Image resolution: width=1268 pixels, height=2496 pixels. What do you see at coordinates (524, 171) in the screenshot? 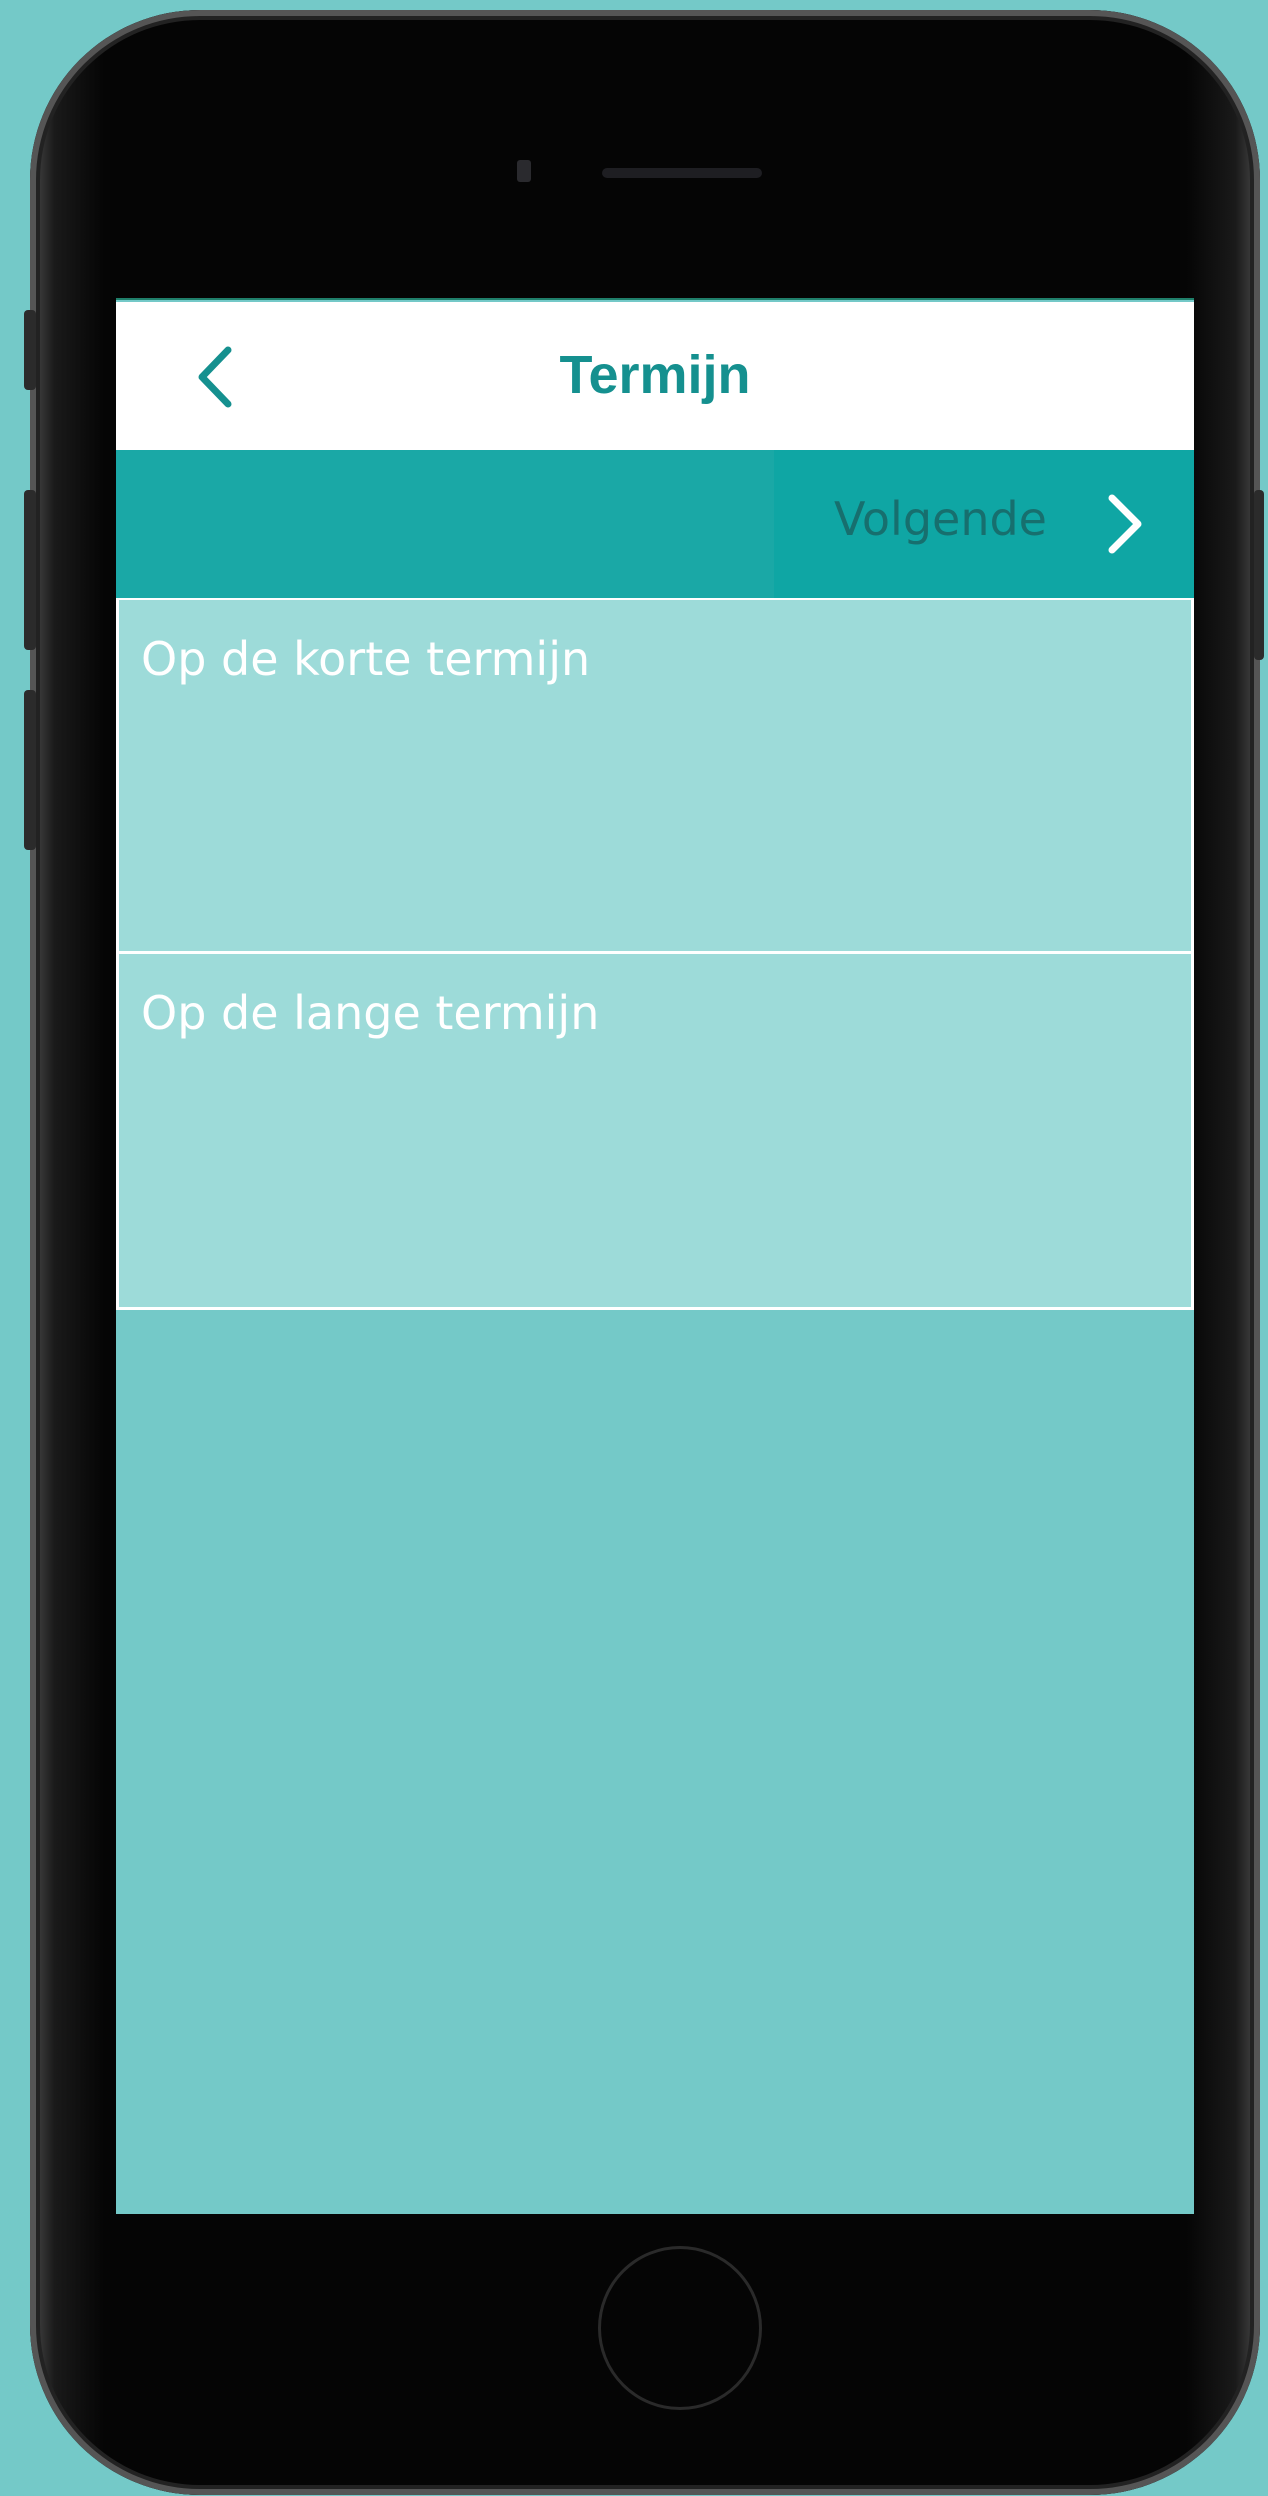
I see `front-camera` at bounding box center [524, 171].